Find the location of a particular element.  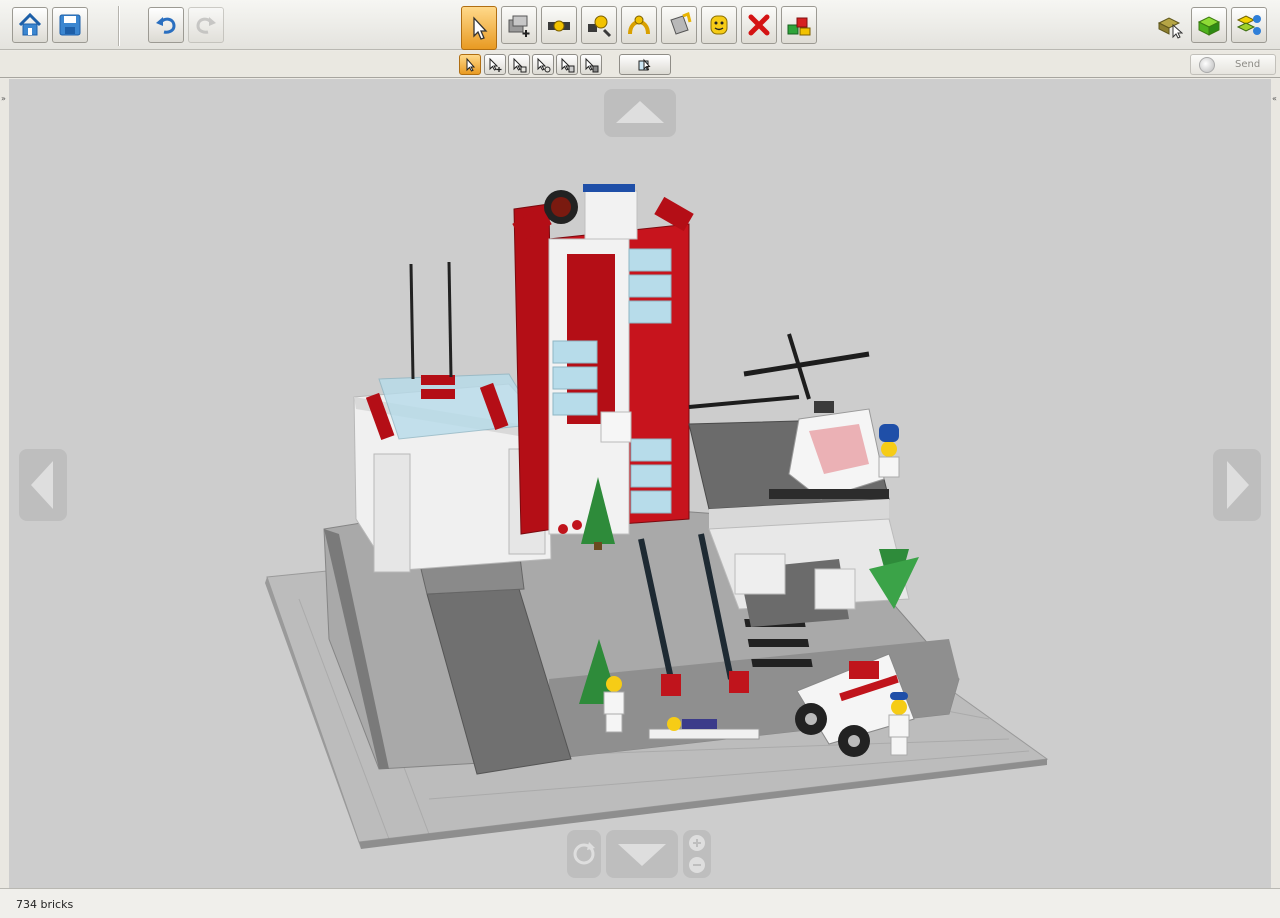

zoom-controls is located at coordinates (697, 854).